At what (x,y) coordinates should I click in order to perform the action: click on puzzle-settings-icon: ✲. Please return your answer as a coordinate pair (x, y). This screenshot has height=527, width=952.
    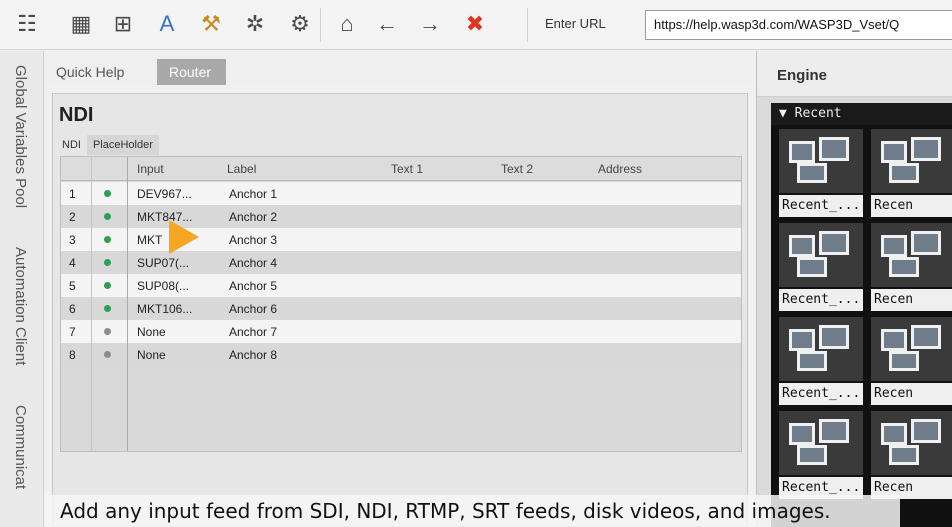
    Looking at the image, I should click on (255, 24).